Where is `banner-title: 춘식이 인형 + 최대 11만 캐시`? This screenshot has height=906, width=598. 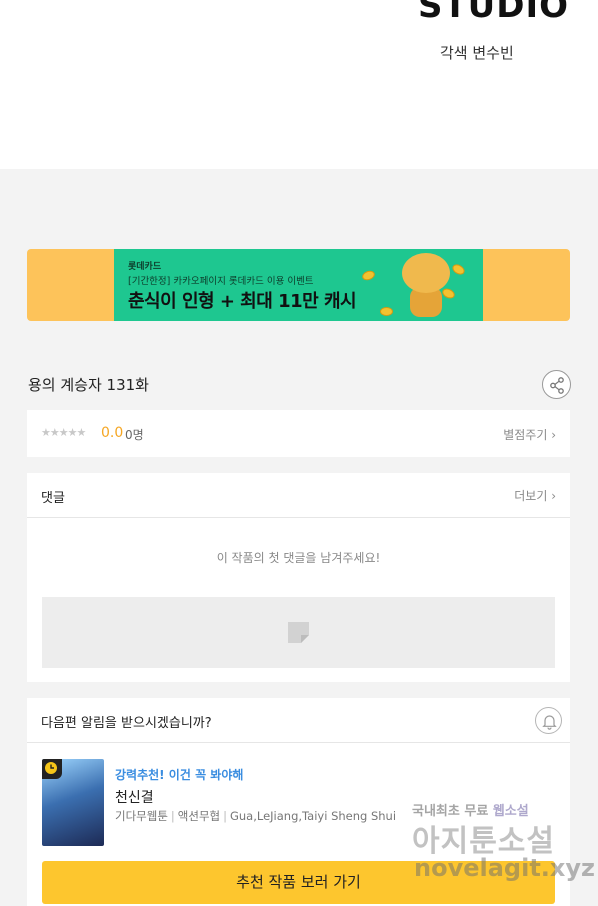
banner-title: 춘식이 인형 + 최대 11만 캐시 is located at coordinates (242, 301).